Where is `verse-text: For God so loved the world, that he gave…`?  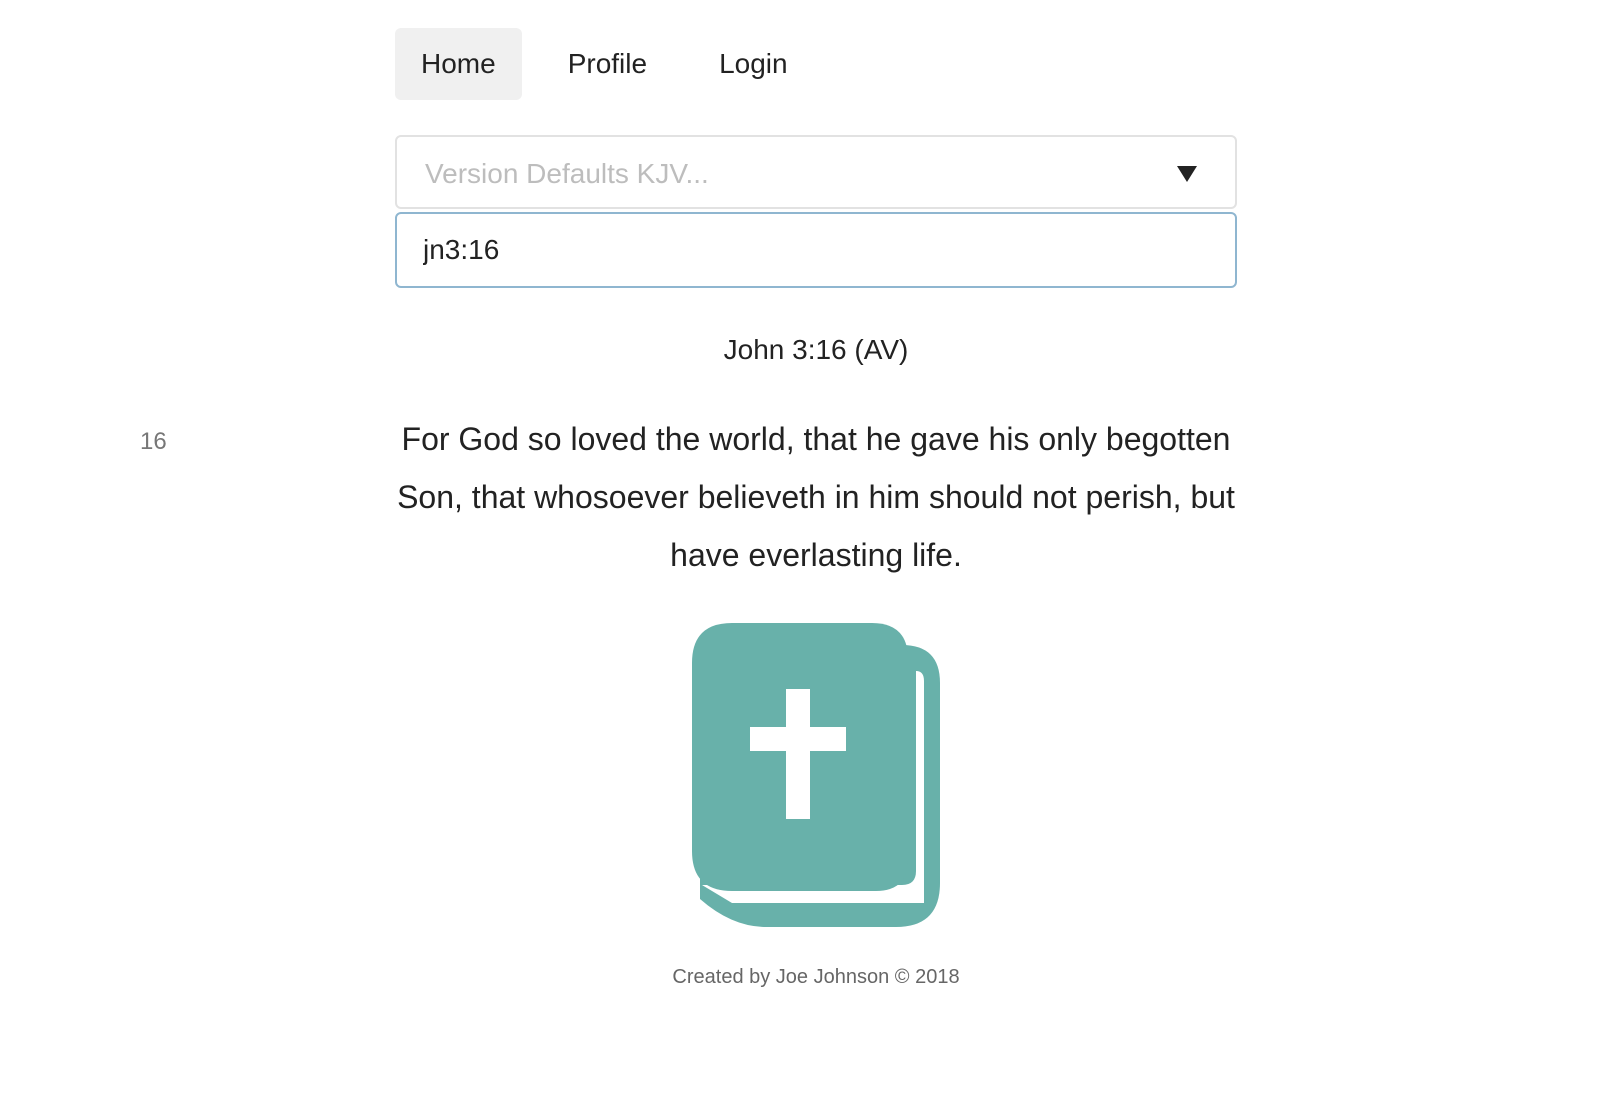
verse-text: For God so loved the world, that he gave… is located at coordinates (816, 497).